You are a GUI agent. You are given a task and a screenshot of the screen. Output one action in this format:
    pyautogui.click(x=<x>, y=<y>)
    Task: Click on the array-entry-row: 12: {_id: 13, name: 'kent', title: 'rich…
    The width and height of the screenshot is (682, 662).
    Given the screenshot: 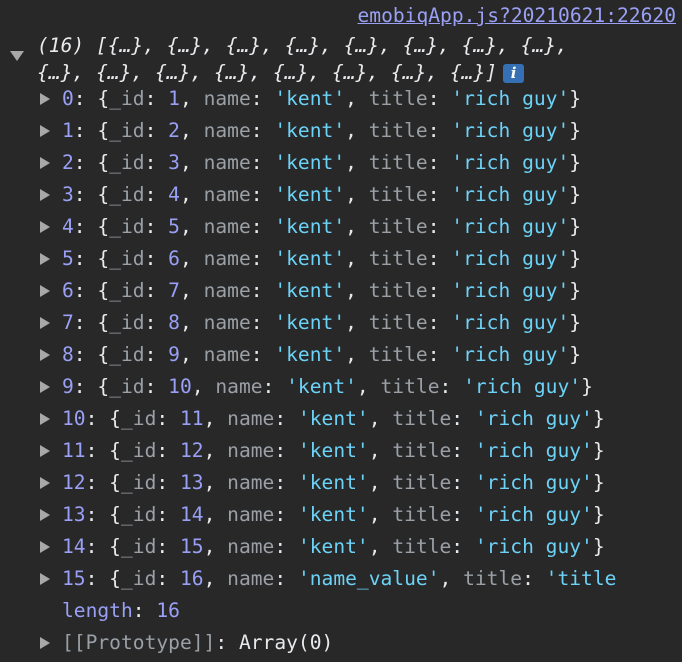 What is the action you would take?
    pyautogui.click(x=341, y=483)
    